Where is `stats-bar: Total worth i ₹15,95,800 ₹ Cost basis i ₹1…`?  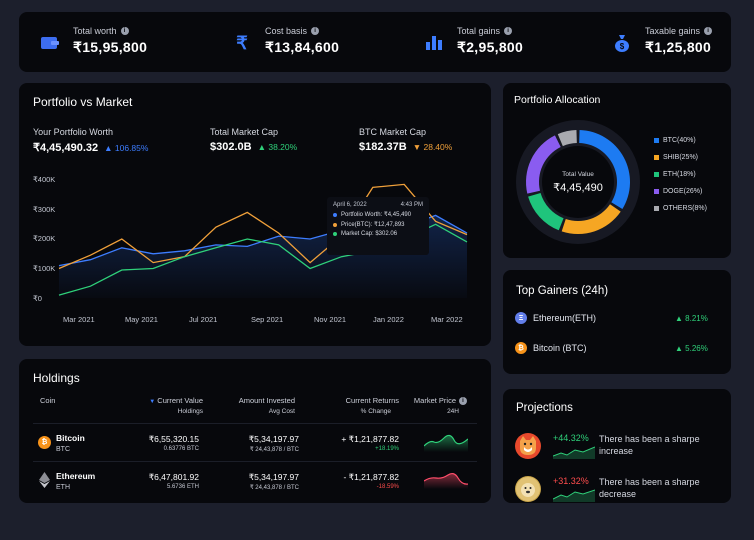 stats-bar: Total worth i ₹15,95,800 ₹ Cost basis i ₹1… is located at coordinates (375, 42).